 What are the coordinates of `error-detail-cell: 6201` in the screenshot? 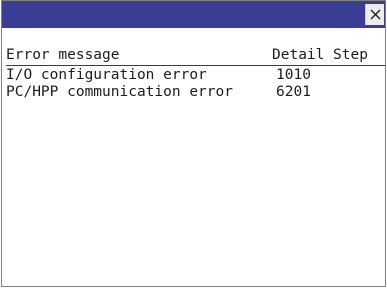 It's located at (293, 92).